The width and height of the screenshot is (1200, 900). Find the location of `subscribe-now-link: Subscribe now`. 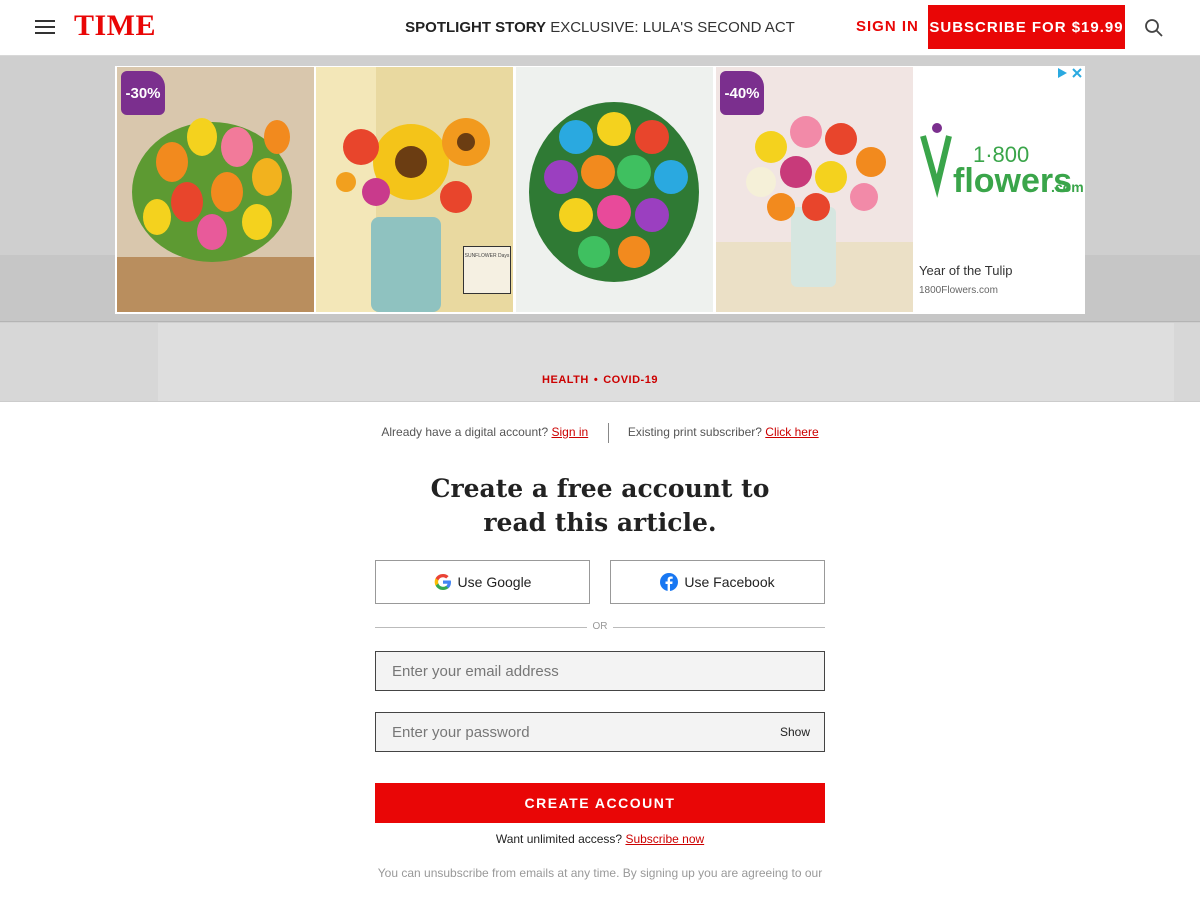

subscribe-now-link: Subscribe now is located at coordinates (664, 839).